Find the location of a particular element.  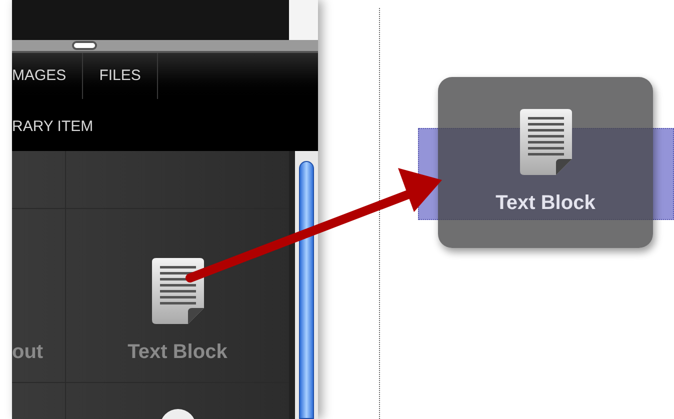

scrollbar-thumb is located at coordinates (306, 290).